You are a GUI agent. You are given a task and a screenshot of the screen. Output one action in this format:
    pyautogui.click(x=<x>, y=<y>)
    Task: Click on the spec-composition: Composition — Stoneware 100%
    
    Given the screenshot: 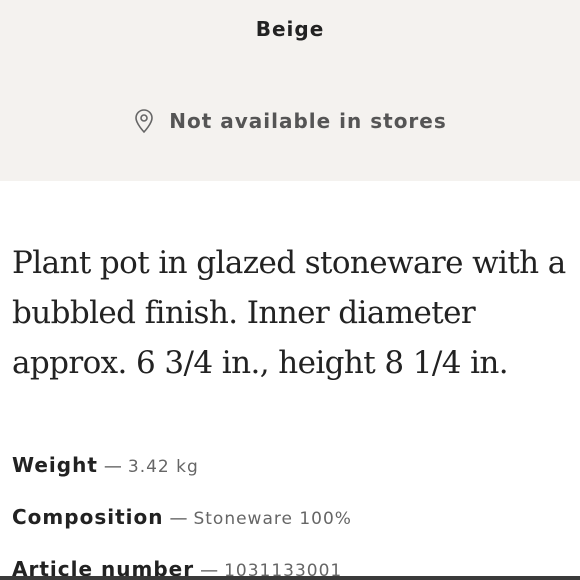 What is the action you would take?
    pyautogui.click(x=292, y=517)
    